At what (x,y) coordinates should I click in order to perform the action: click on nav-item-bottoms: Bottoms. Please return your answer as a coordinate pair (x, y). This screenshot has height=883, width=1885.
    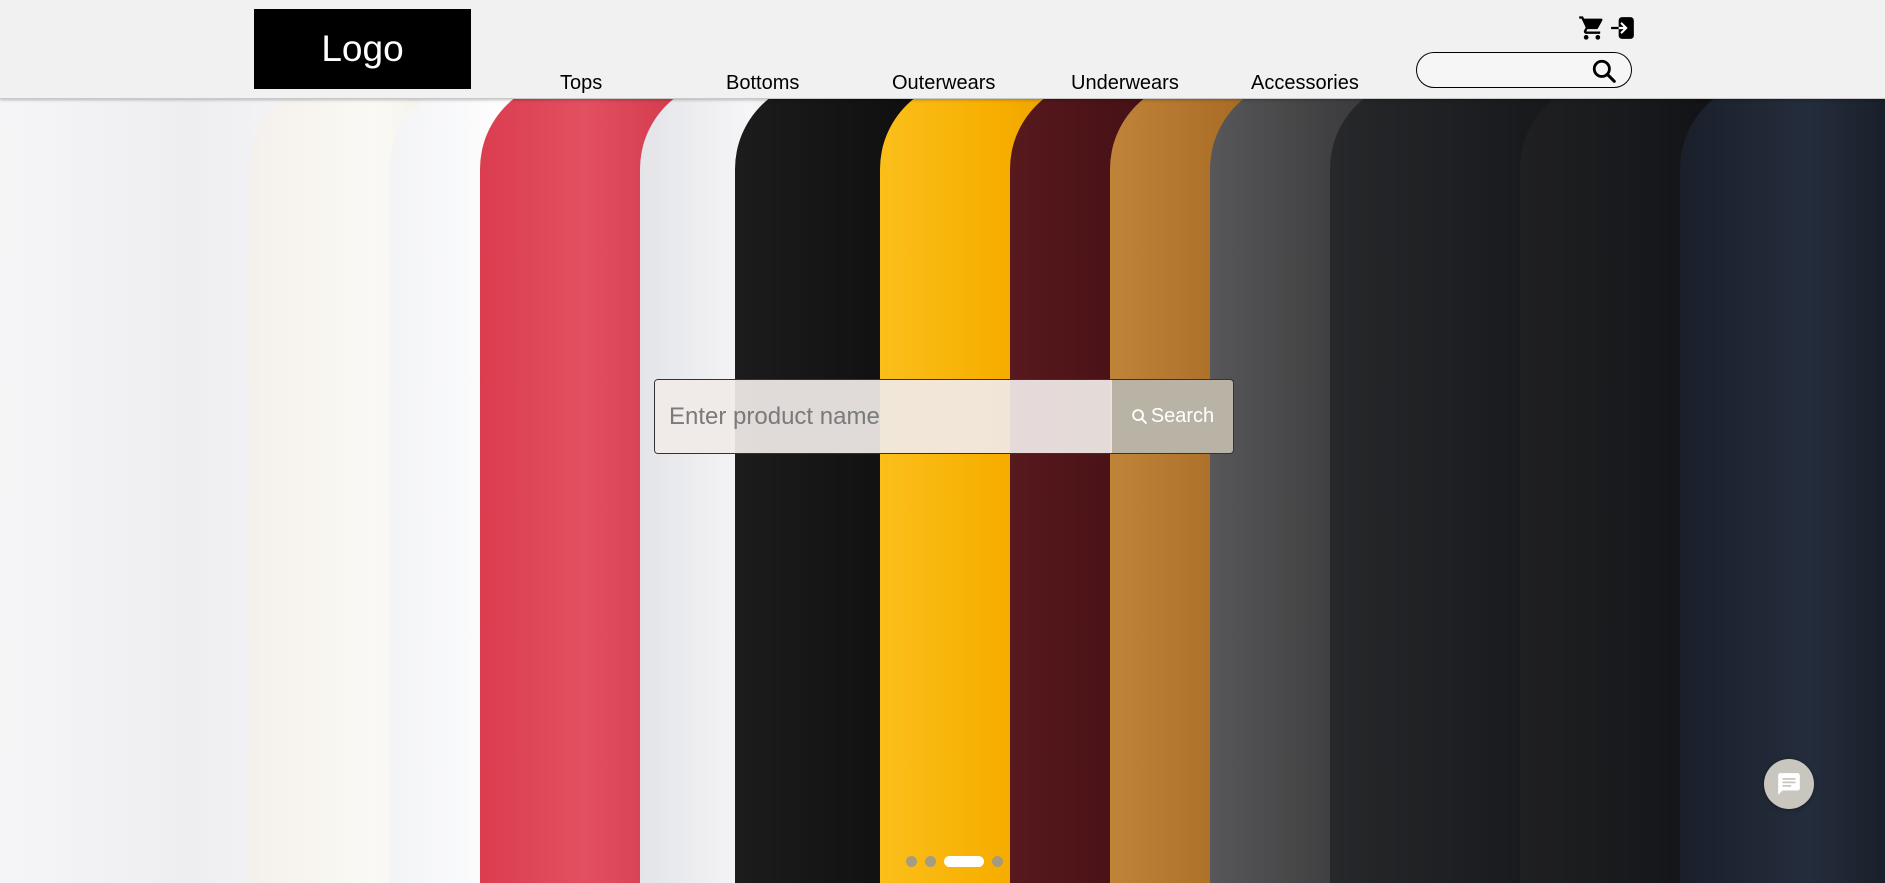
    Looking at the image, I should click on (762, 83).